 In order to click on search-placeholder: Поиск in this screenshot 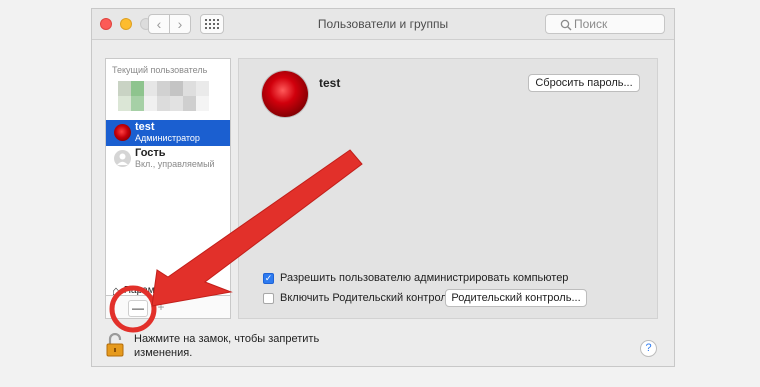, I will do `click(591, 24)`.